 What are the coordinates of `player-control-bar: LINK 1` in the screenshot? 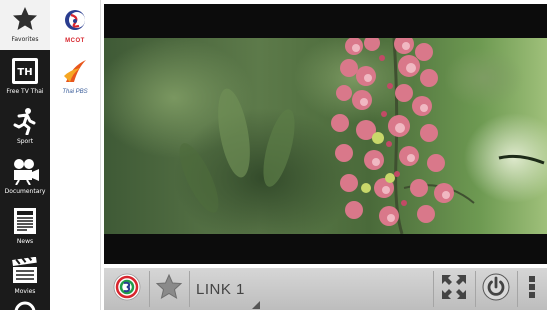 It's located at (325, 289).